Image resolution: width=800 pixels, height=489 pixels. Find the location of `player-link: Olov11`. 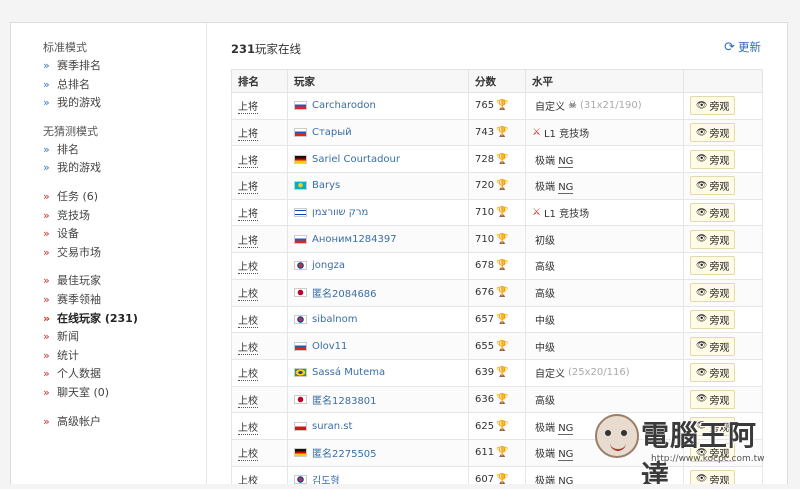

player-link: Olov11 is located at coordinates (378, 346).